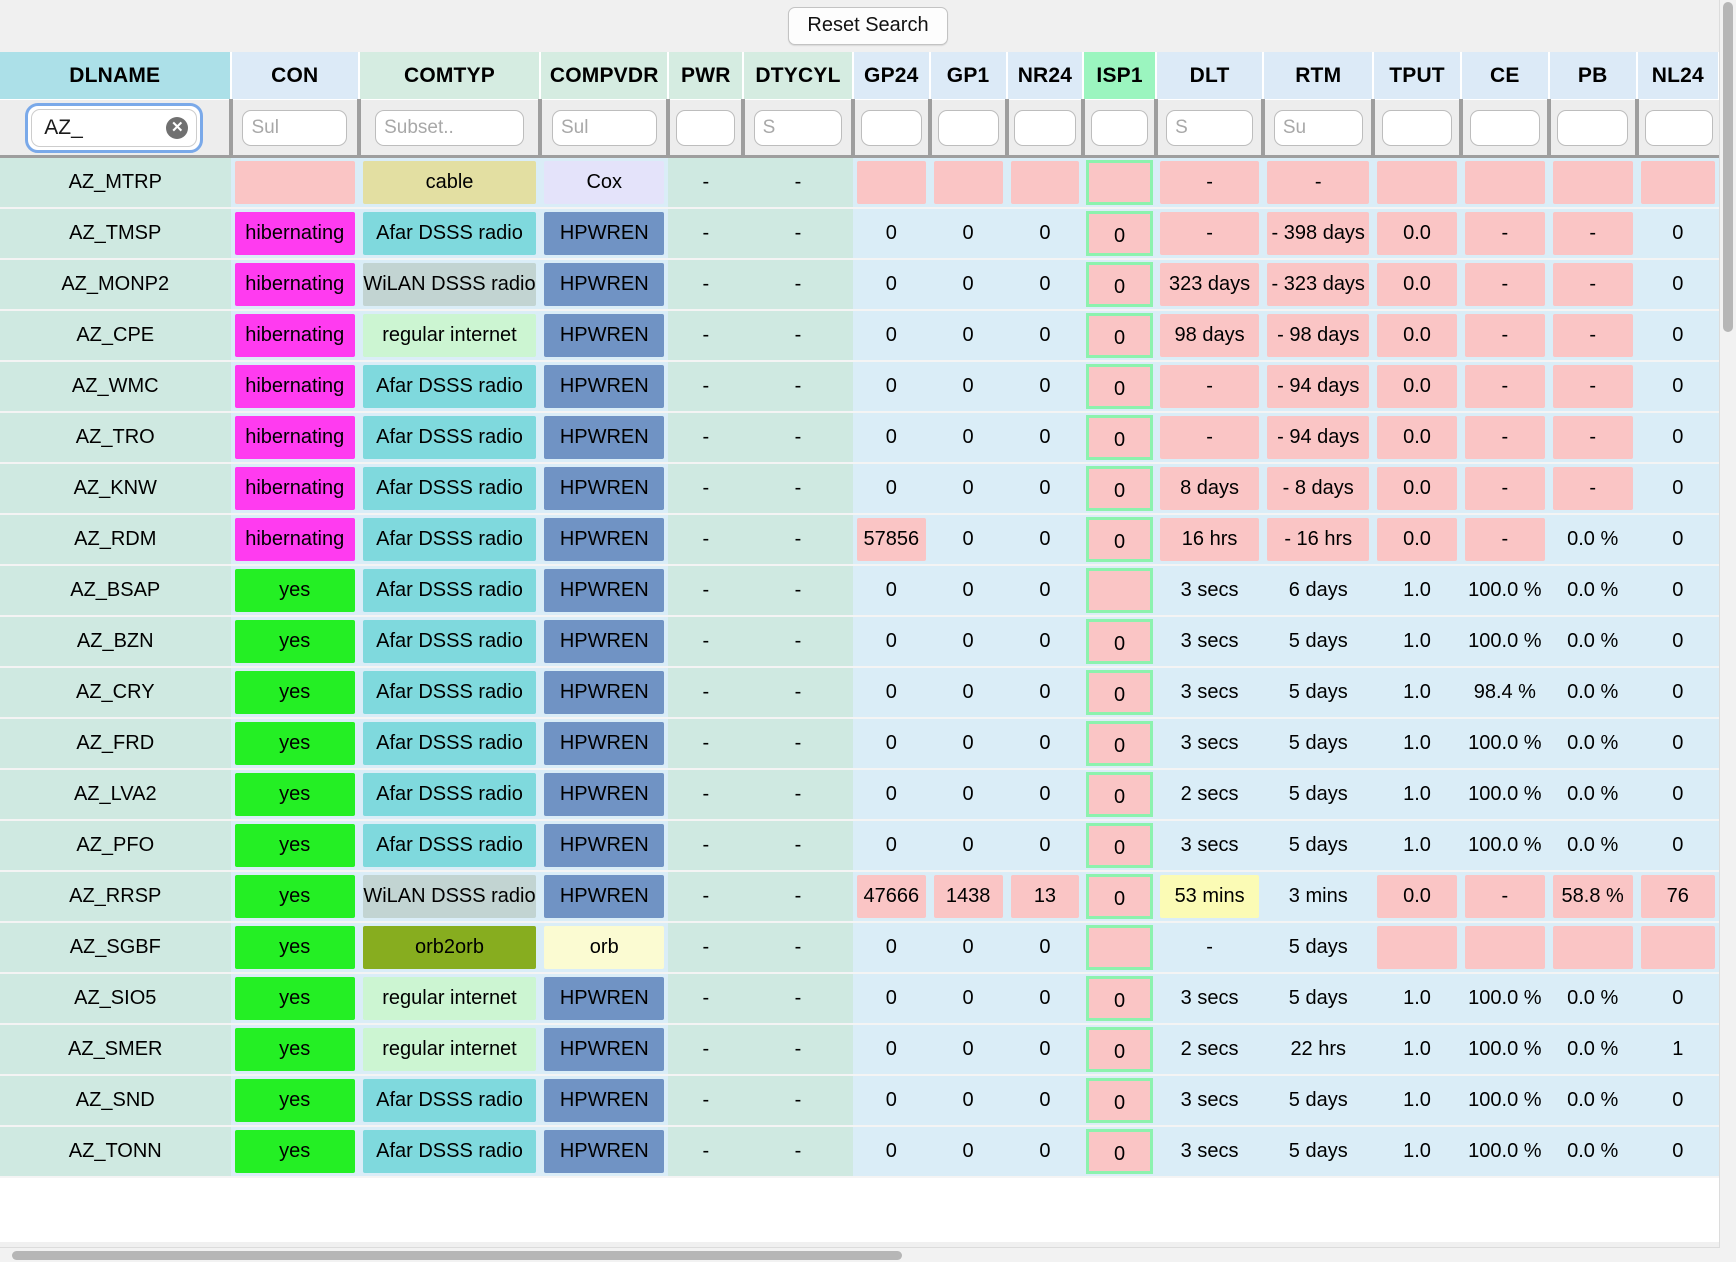  What do you see at coordinates (1504, 947) in the screenshot?
I see `value-chip` at bounding box center [1504, 947].